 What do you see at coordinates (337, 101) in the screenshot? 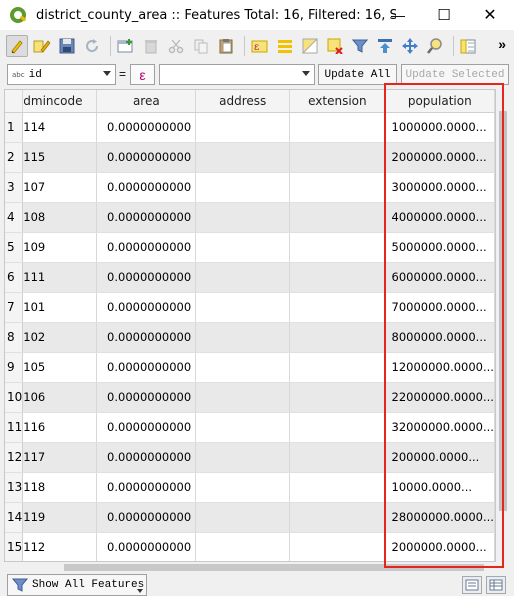
I see `column-header-extension: extension` at bounding box center [337, 101].